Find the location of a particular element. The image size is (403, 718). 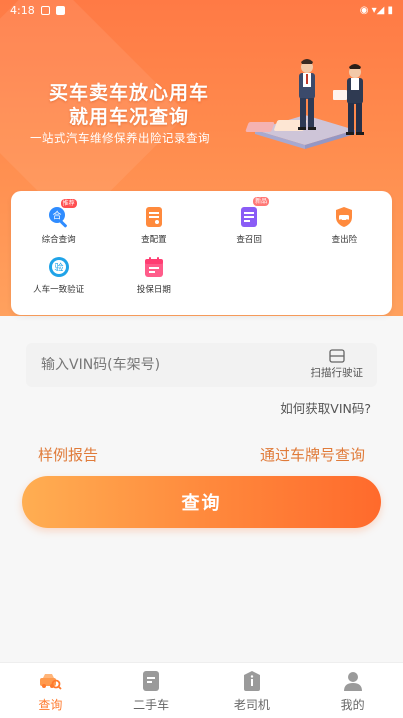

nav-tab-old-driver: 老司机 is located at coordinates (252, 690).